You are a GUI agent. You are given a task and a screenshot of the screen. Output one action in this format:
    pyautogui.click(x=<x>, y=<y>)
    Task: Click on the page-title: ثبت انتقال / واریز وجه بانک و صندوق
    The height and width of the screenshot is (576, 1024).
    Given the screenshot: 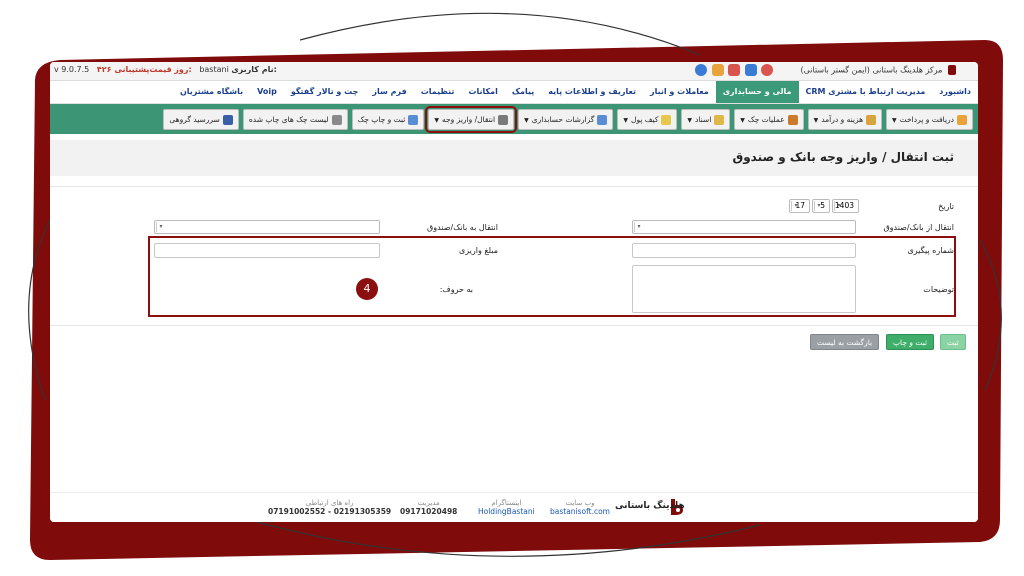 What is the action you would take?
    pyautogui.click(x=843, y=157)
    